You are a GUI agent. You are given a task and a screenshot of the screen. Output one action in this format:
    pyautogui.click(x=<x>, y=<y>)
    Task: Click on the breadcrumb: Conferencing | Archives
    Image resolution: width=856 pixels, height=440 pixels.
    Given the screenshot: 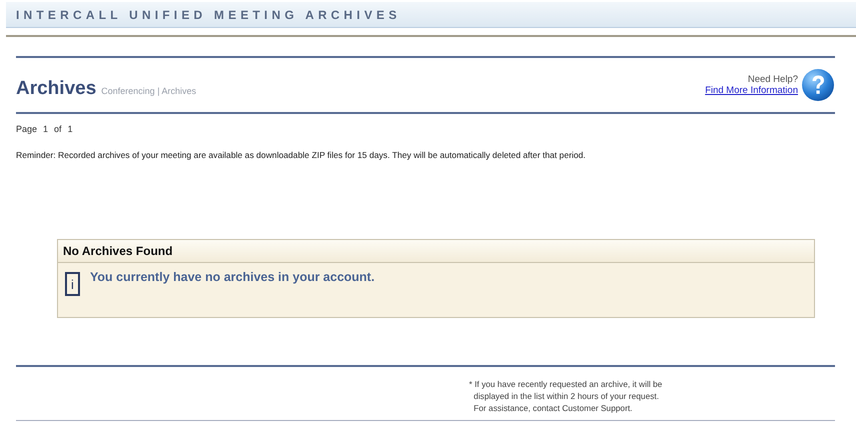 What is the action you would take?
    pyautogui.click(x=148, y=91)
    